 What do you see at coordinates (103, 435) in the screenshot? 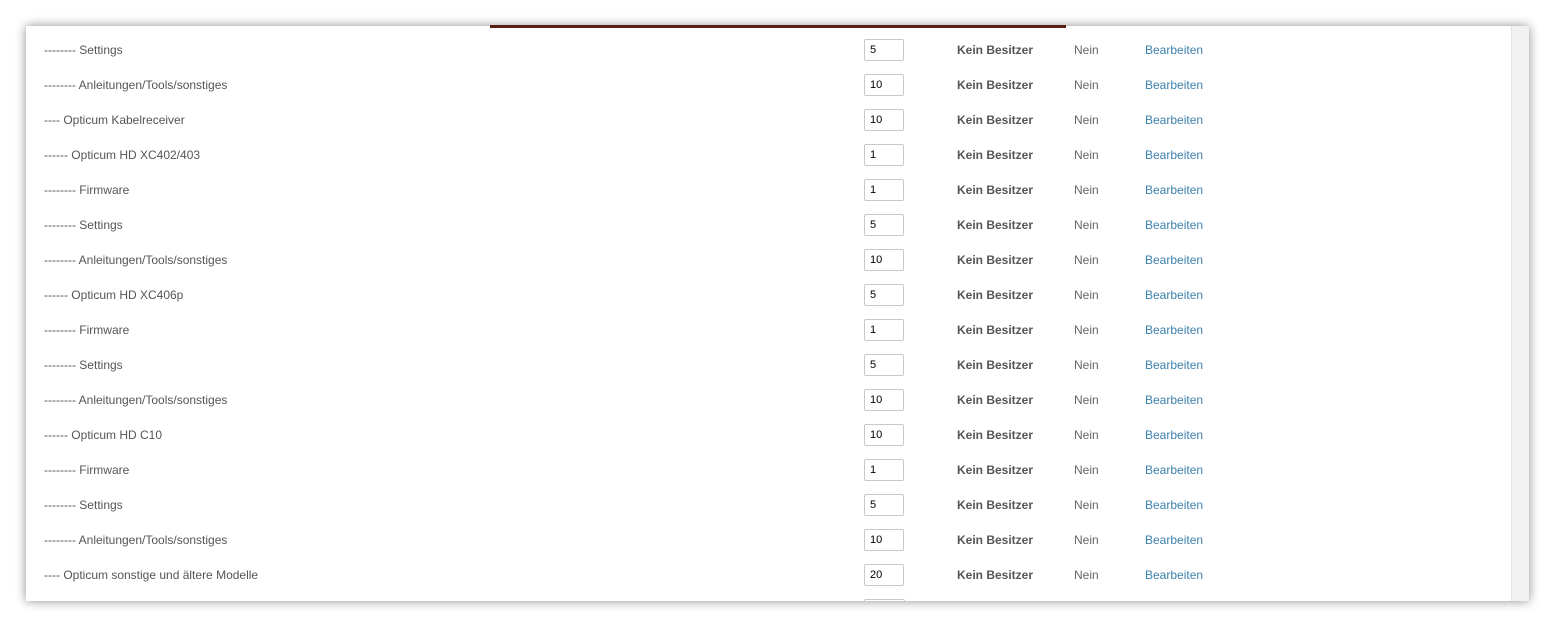
I see `forum-name: ------ Opticum HD C10` at bounding box center [103, 435].